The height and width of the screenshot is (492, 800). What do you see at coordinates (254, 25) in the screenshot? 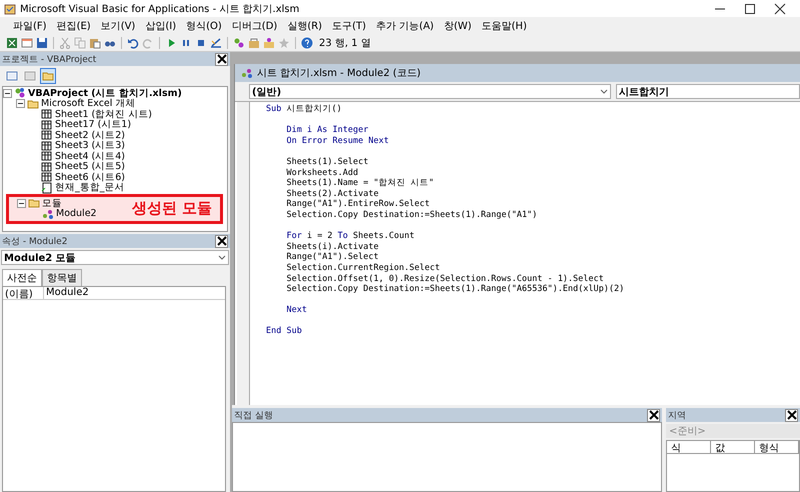
I see `menu-item: 디버그(D)` at bounding box center [254, 25].